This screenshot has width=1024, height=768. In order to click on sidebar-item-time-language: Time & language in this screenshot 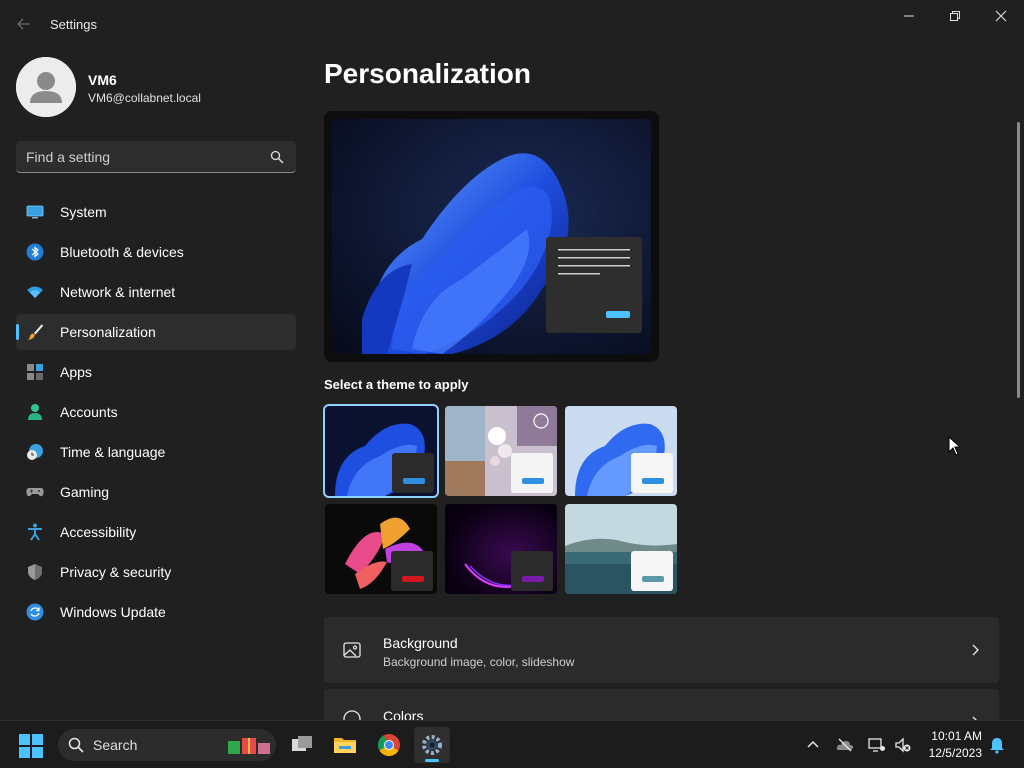, I will do `click(156, 452)`.